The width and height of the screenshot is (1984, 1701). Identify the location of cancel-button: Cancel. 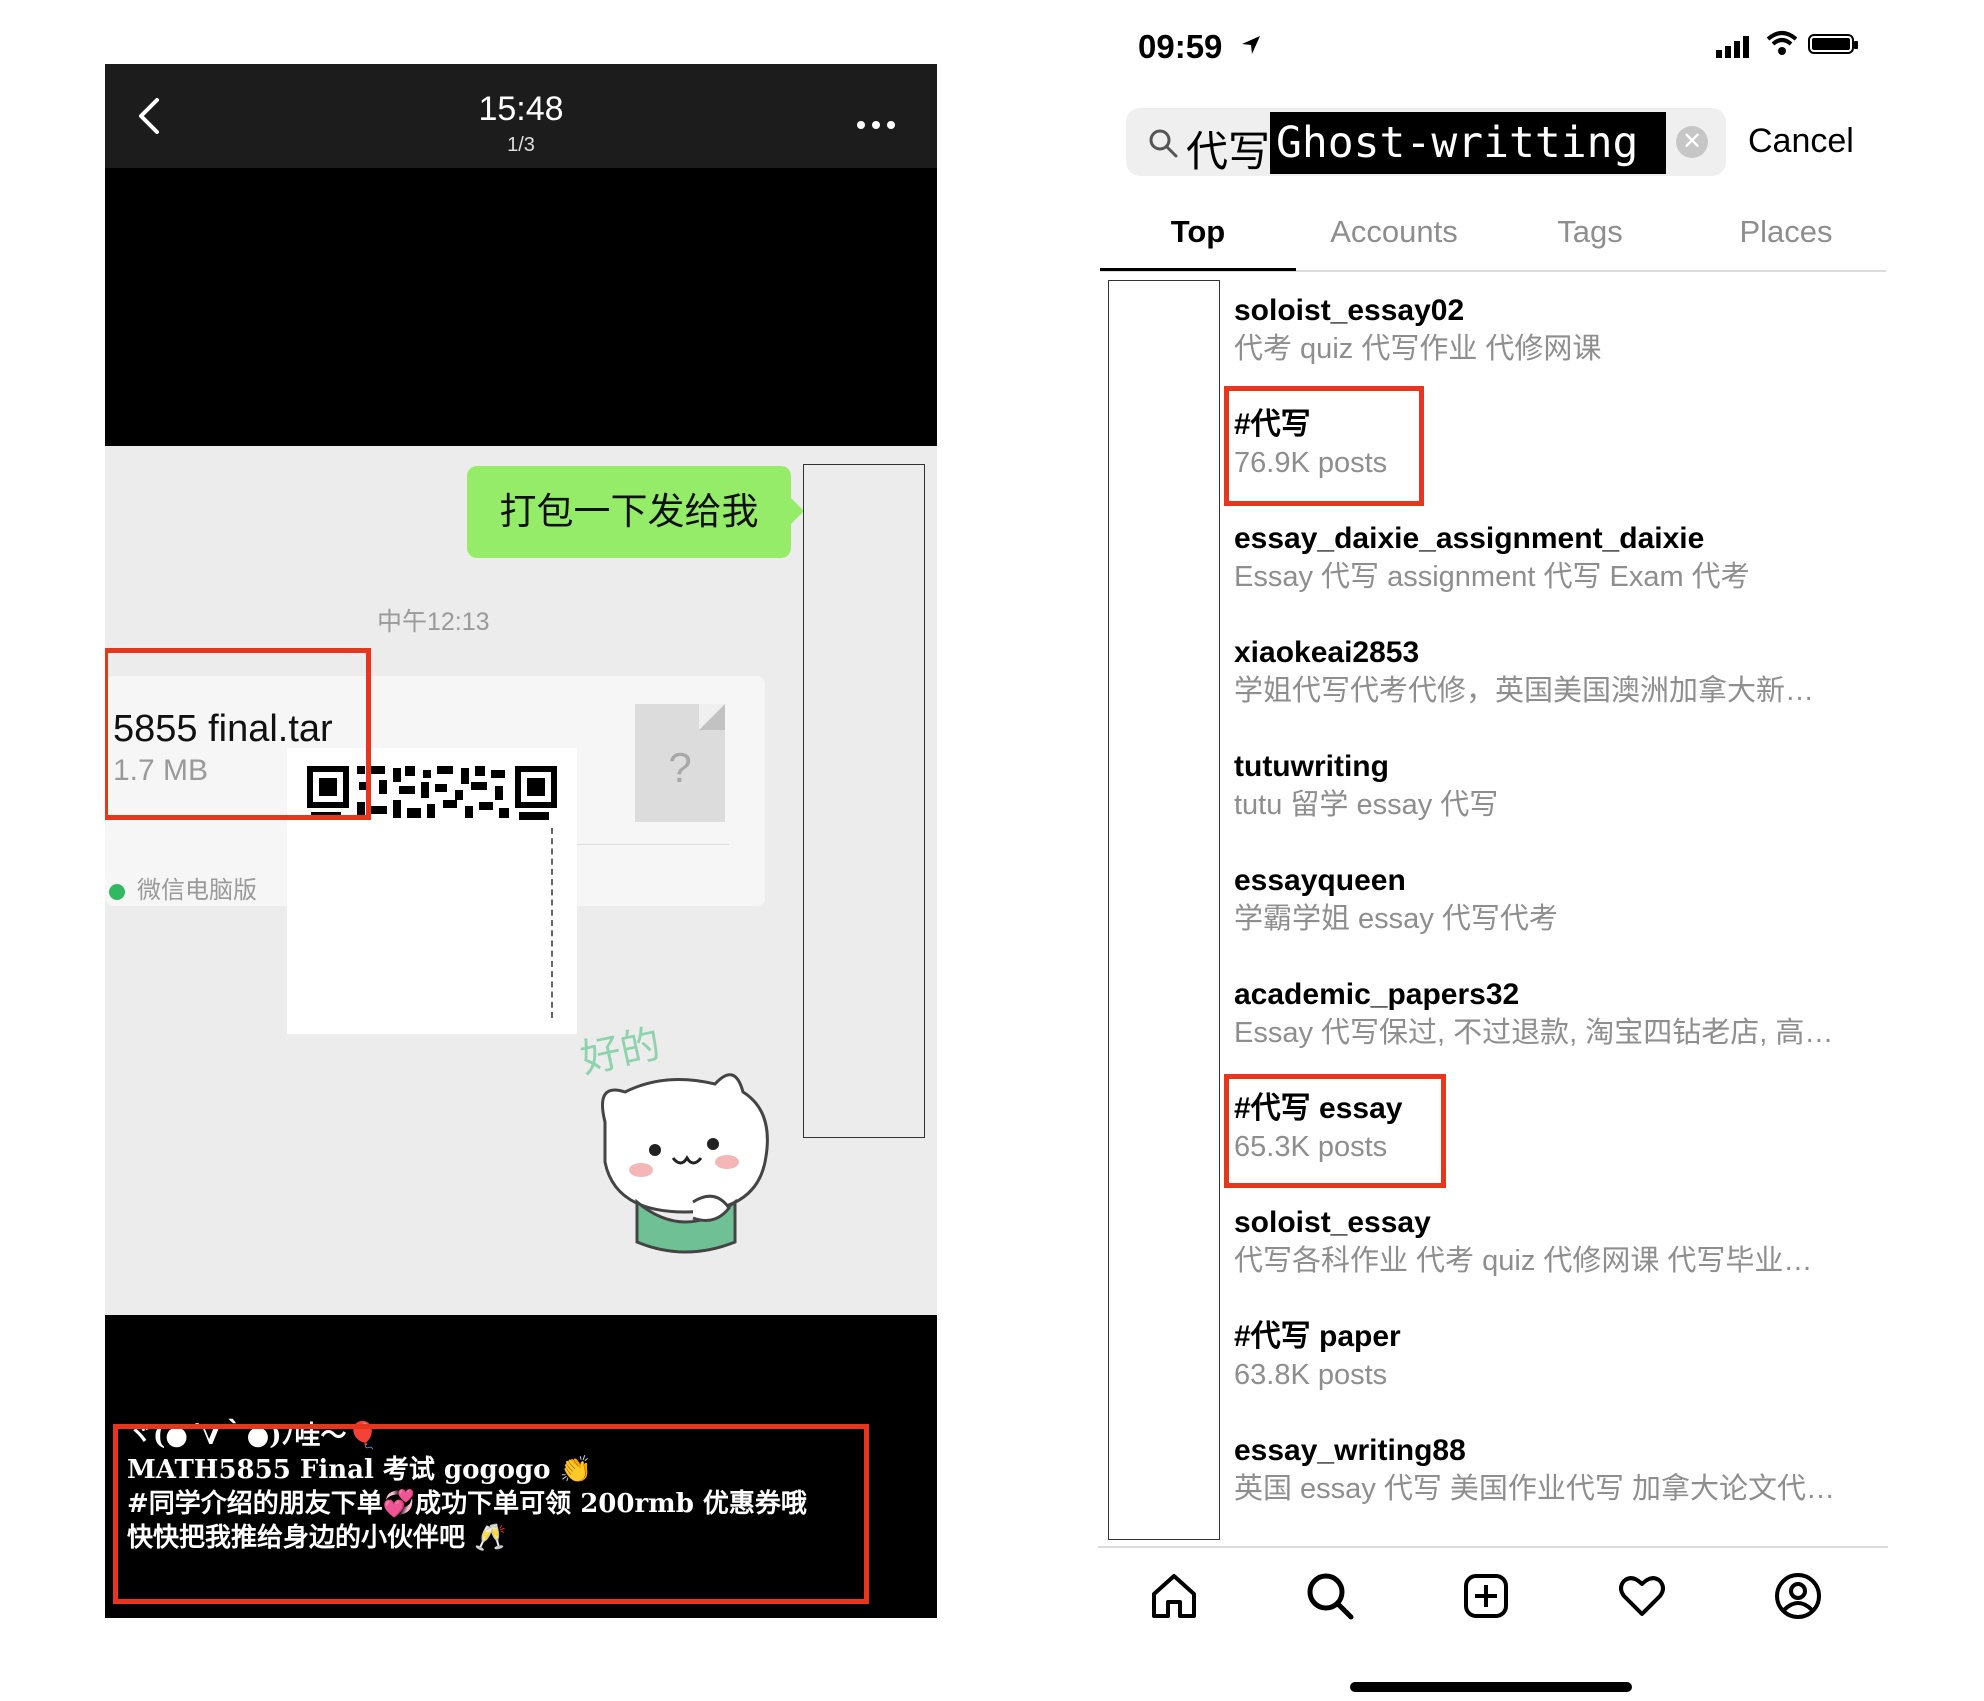
(1801, 141).